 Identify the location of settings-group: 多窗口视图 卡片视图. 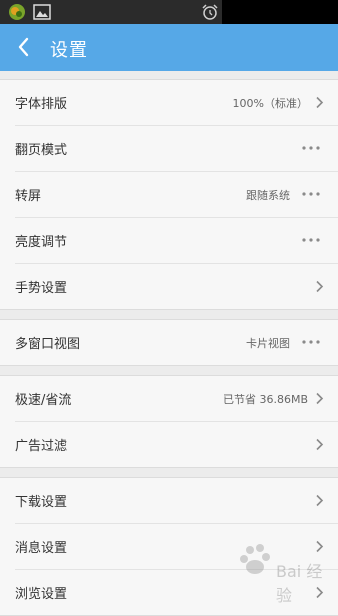
(169, 342).